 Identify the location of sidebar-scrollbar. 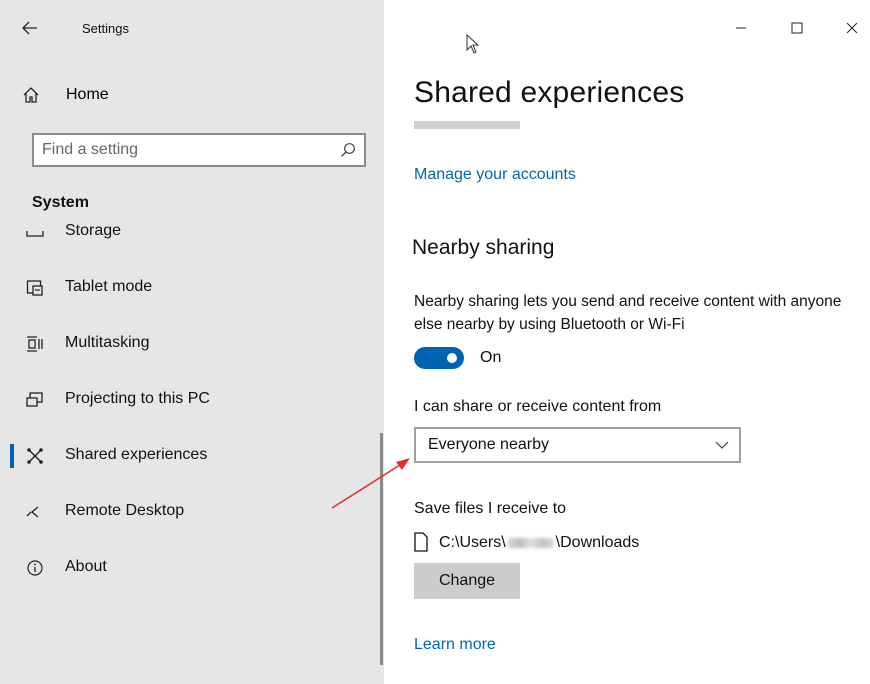
(381, 549).